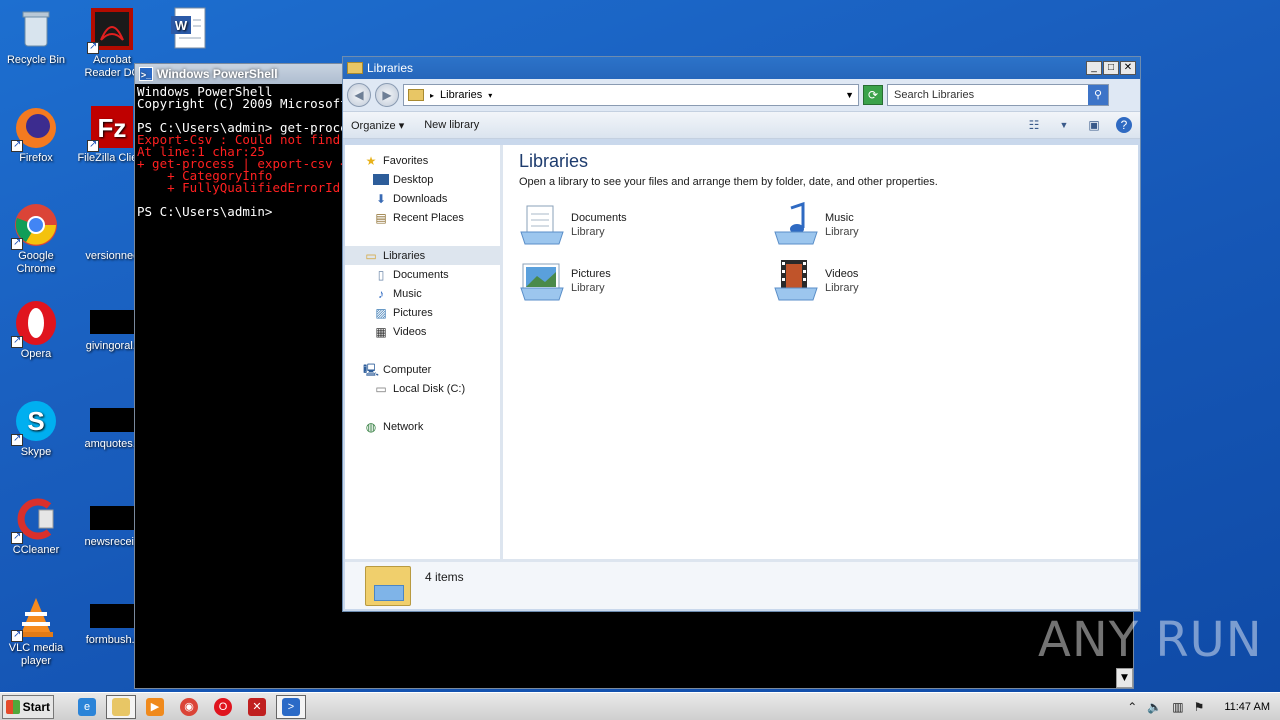 The image size is (1280, 720). What do you see at coordinates (28, 706) in the screenshot?
I see `start-button: Start` at bounding box center [28, 706].